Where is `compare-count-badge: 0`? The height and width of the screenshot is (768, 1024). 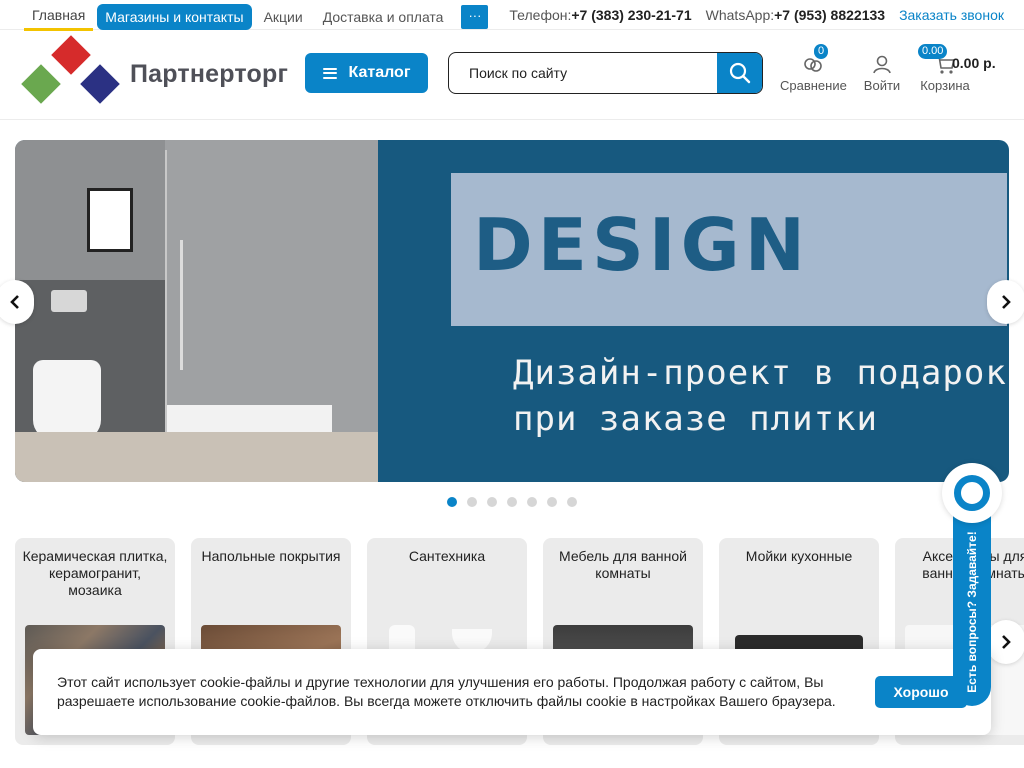
compare-count-badge: 0 is located at coordinates (821, 51).